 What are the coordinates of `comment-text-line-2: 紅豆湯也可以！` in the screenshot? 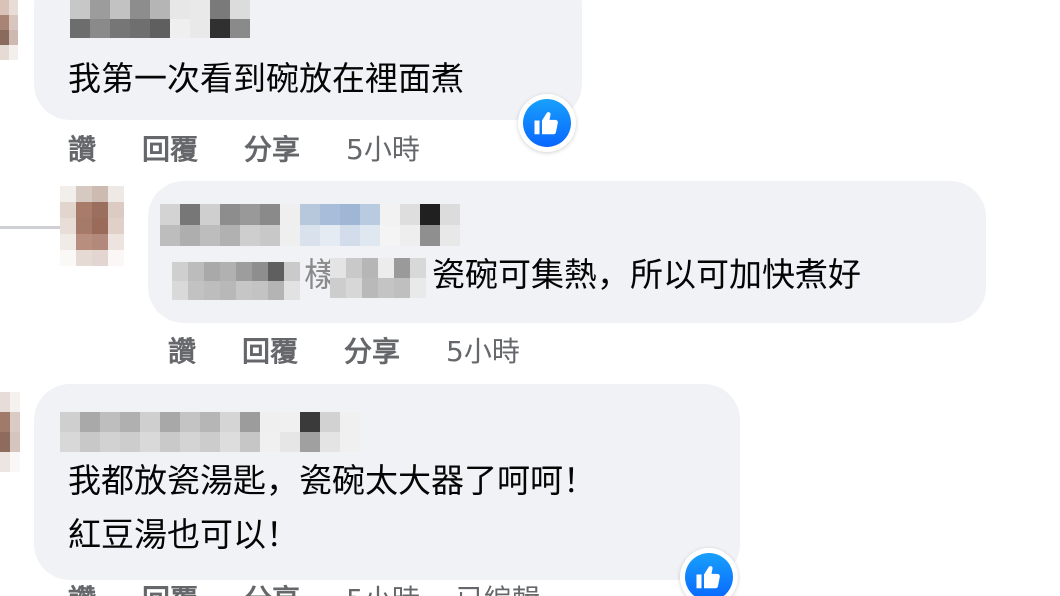 It's located at (183, 534).